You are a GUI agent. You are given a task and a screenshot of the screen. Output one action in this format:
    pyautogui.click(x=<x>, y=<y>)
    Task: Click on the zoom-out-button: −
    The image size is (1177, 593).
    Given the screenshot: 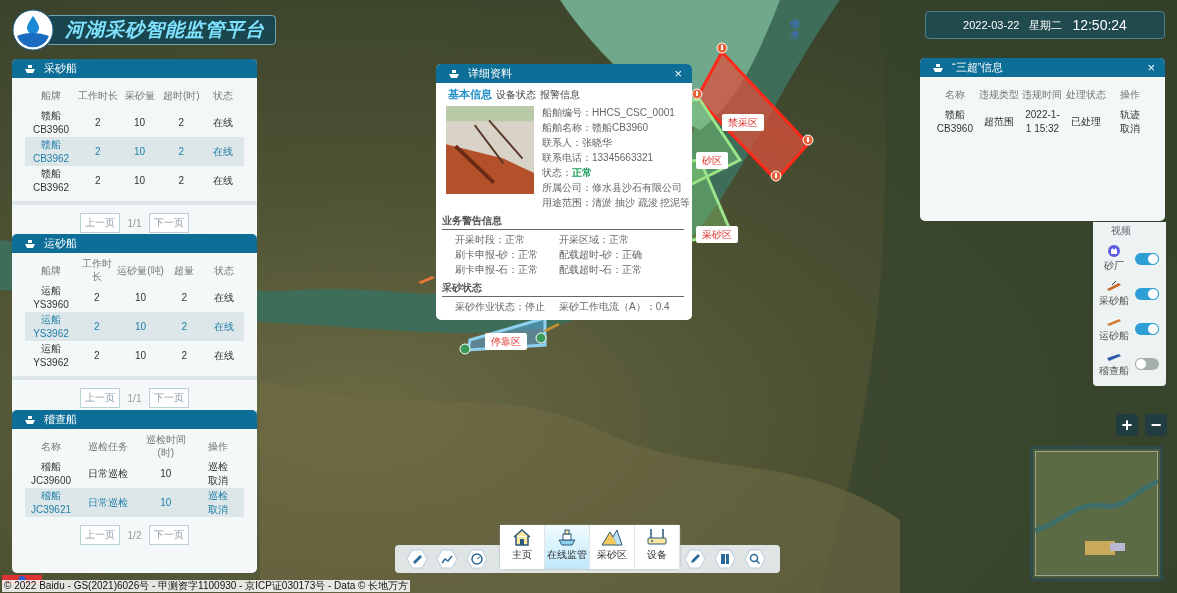 What is the action you would take?
    pyautogui.click(x=1156, y=425)
    